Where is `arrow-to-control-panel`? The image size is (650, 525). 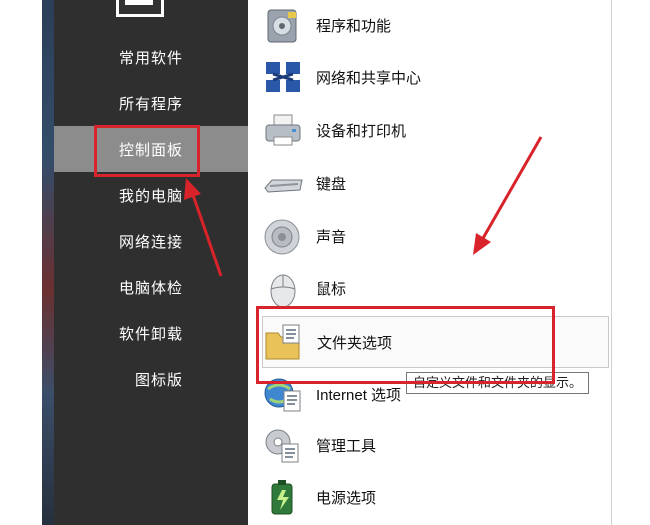 arrow-to-control-panel is located at coordinates (203, 227).